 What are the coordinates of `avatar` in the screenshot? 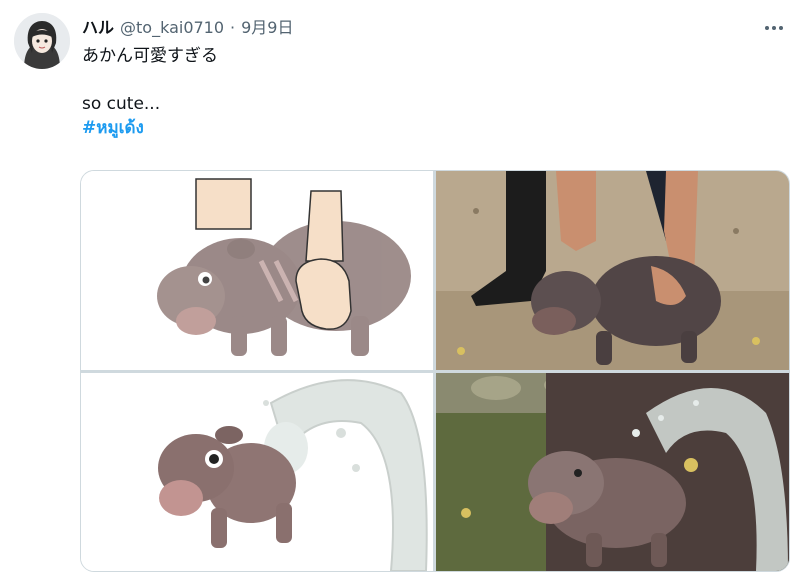 It's located at (42, 41).